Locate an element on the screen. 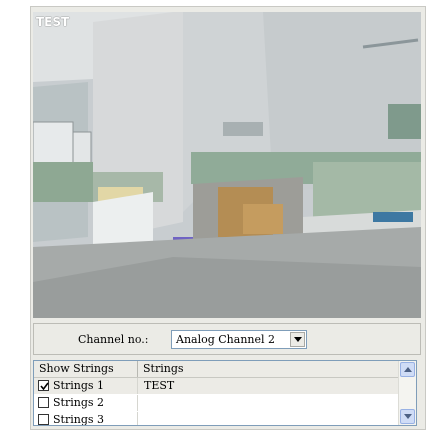 The width and height of the screenshot is (437, 434). string-1-checkbox is located at coordinates (43, 385).